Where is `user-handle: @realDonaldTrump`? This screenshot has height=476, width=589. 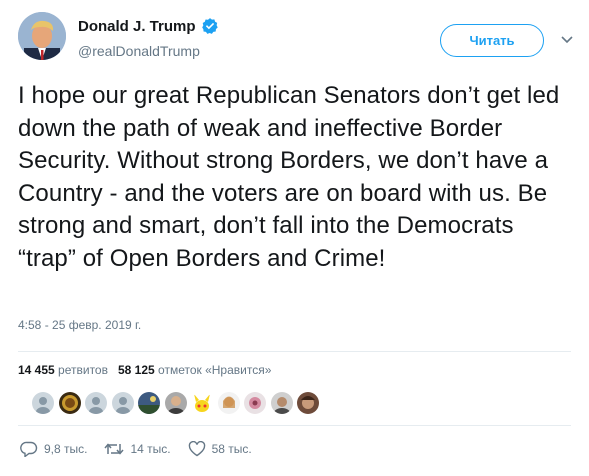
user-handle: @realDonaldTrump is located at coordinates (139, 51).